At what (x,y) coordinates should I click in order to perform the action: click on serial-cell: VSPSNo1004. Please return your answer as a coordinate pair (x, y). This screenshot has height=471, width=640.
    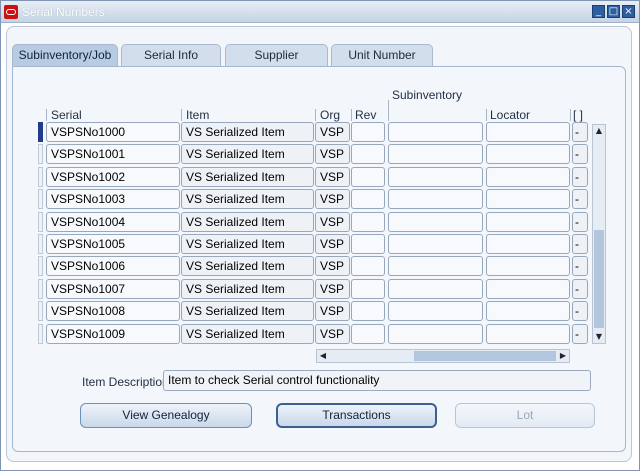
    Looking at the image, I should click on (113, 222).